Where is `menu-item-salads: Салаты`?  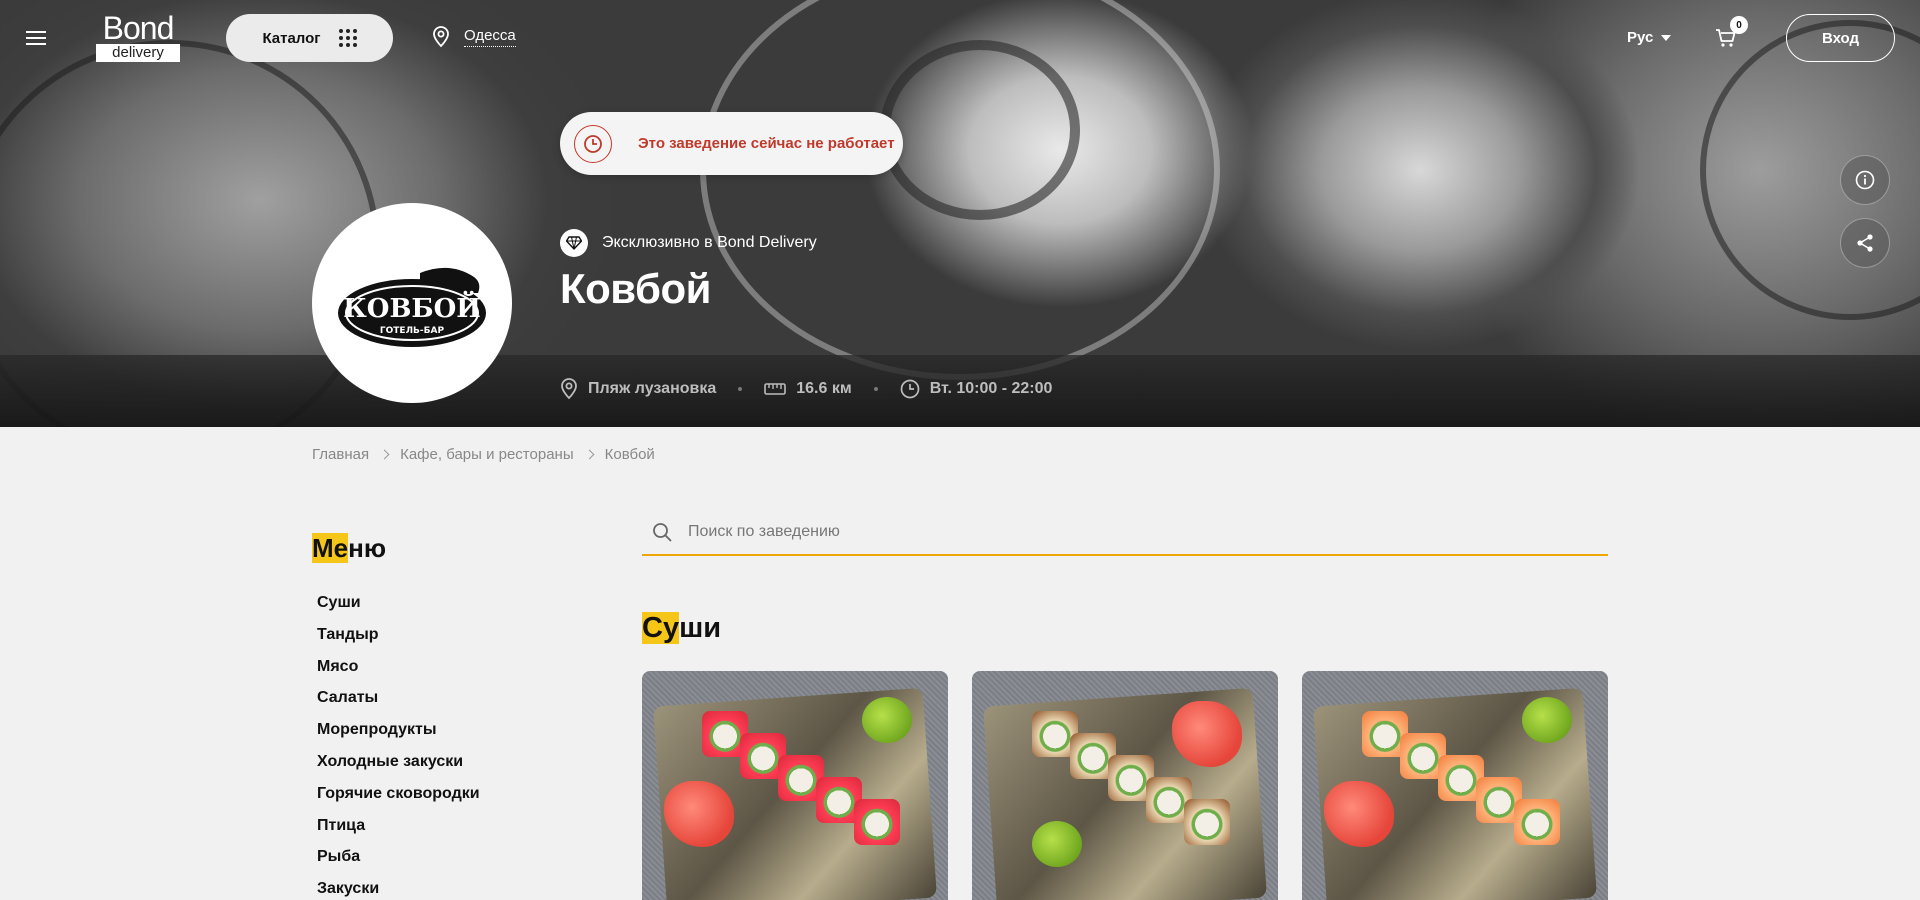
menu-item-salads: Салаты is located at coordinates (398, 698).